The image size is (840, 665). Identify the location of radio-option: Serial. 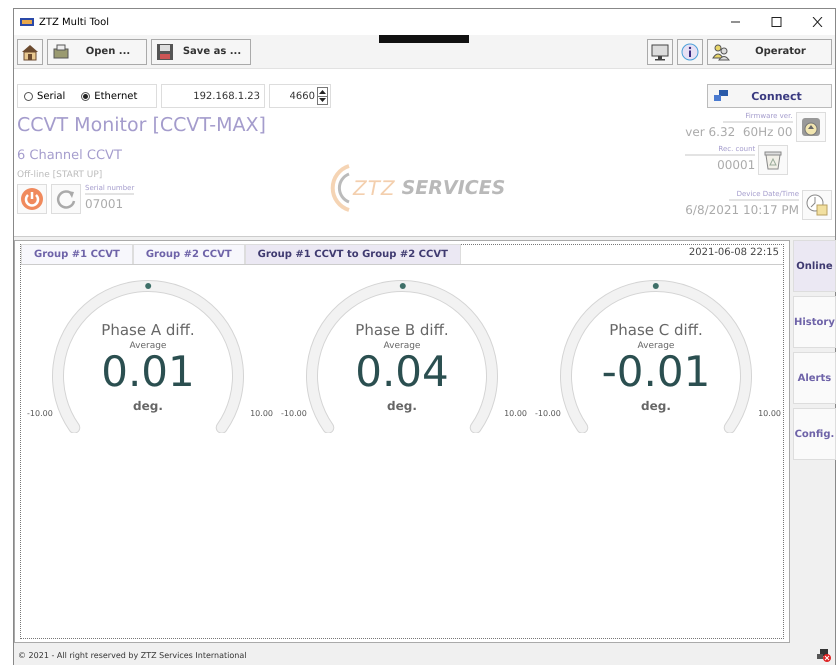
(45, 96).